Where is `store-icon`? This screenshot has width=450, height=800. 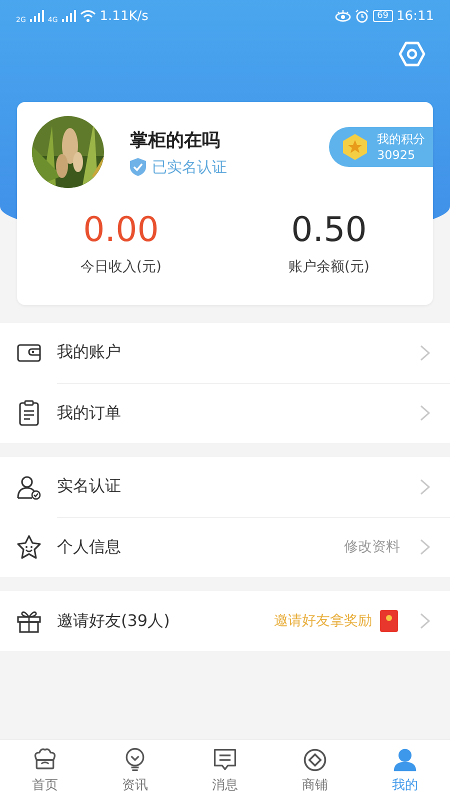
store-icon is located at coordinates (315, 759).